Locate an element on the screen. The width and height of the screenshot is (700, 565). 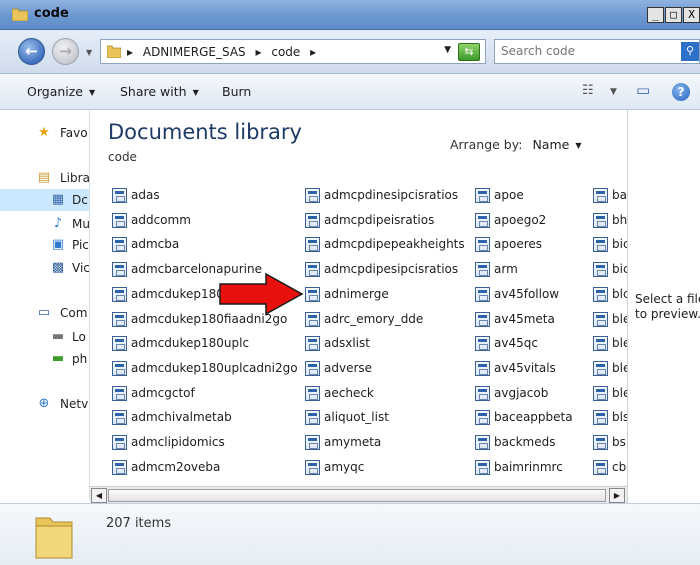
minimize-button: _ is located at coordinates (655, 15).